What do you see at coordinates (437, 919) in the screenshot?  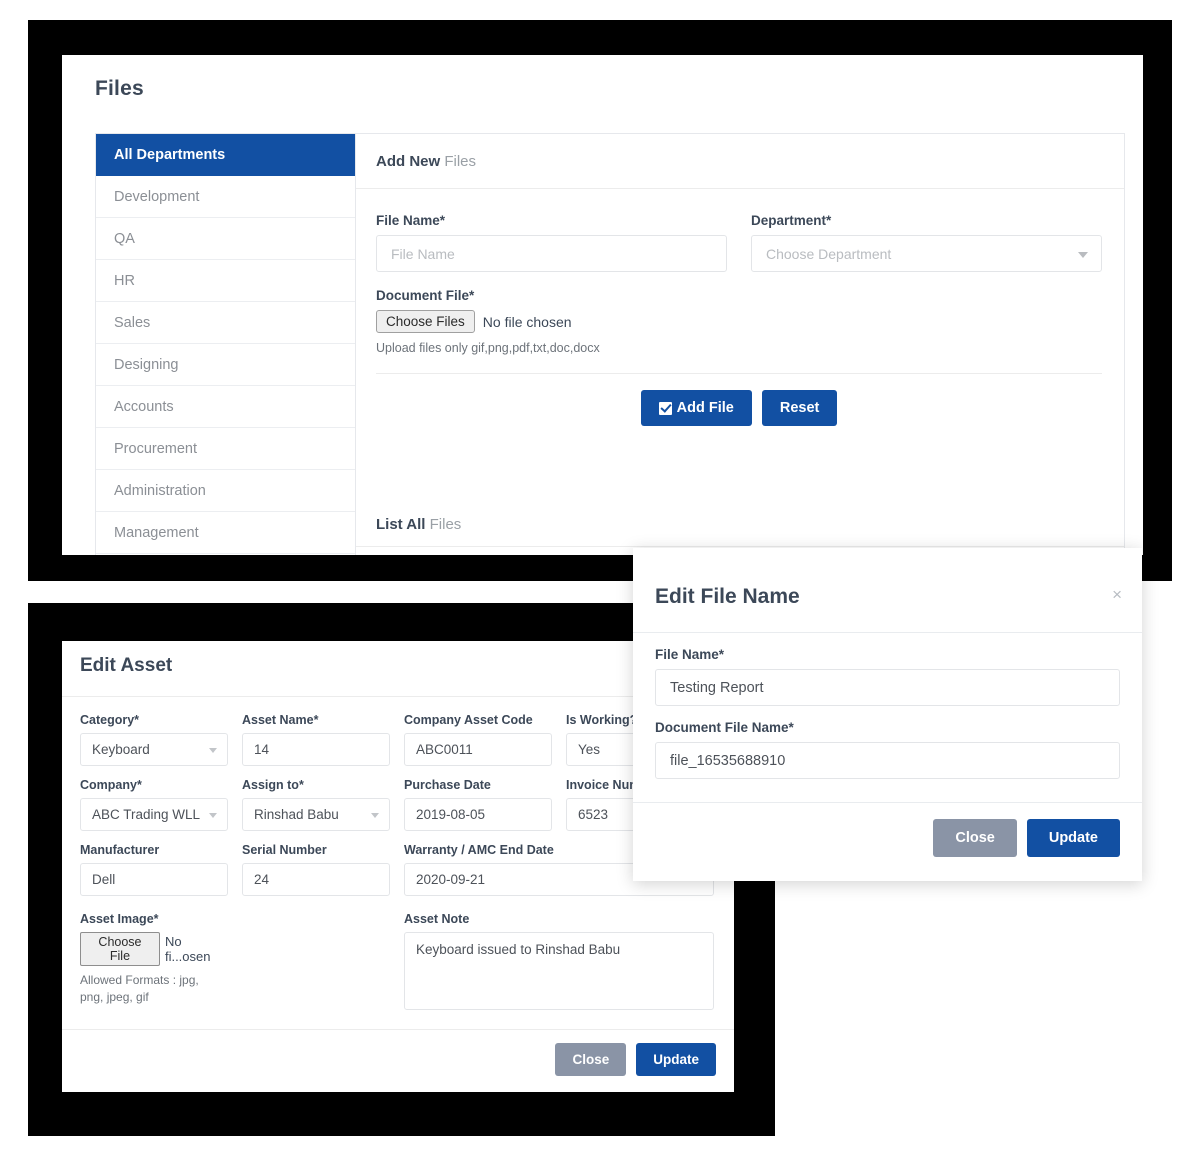 I see `asset-note-label: Asset Note` at bounding box center [437, 919].